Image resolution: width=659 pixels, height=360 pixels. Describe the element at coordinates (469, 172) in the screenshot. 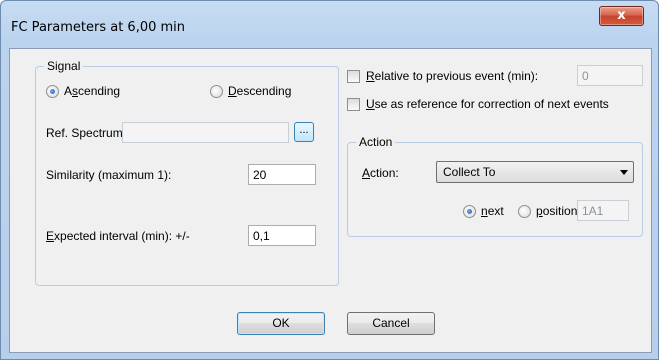

I see `action-dropdown-value: Collect To` at that location.